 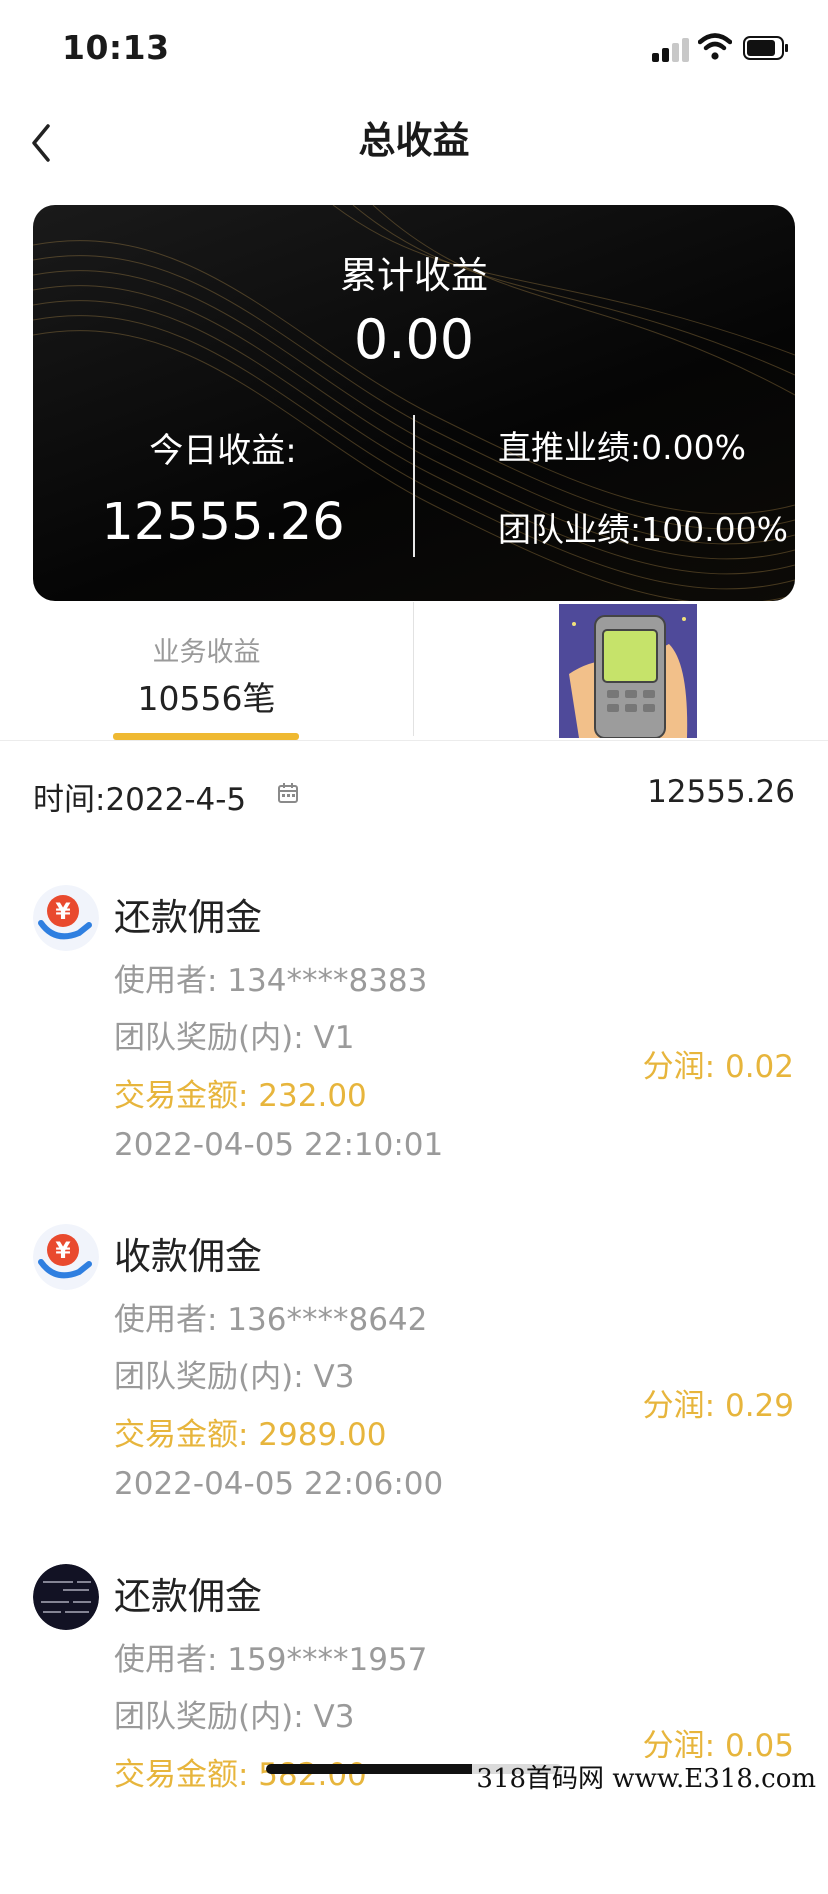 What do you see at coordinates (66, 1597) in the screenshot?
I see `avatar` at bounding box center [66, 1597].